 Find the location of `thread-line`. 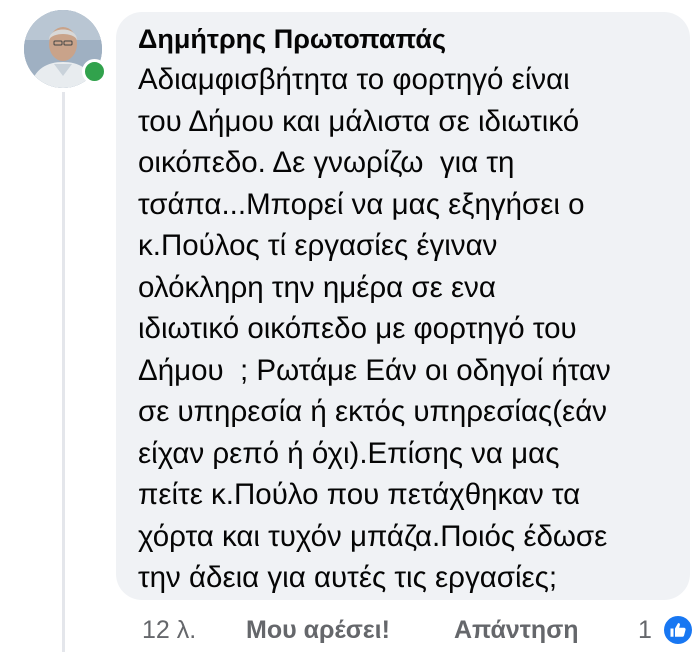

thread-line is located at coordinates (63, 372).